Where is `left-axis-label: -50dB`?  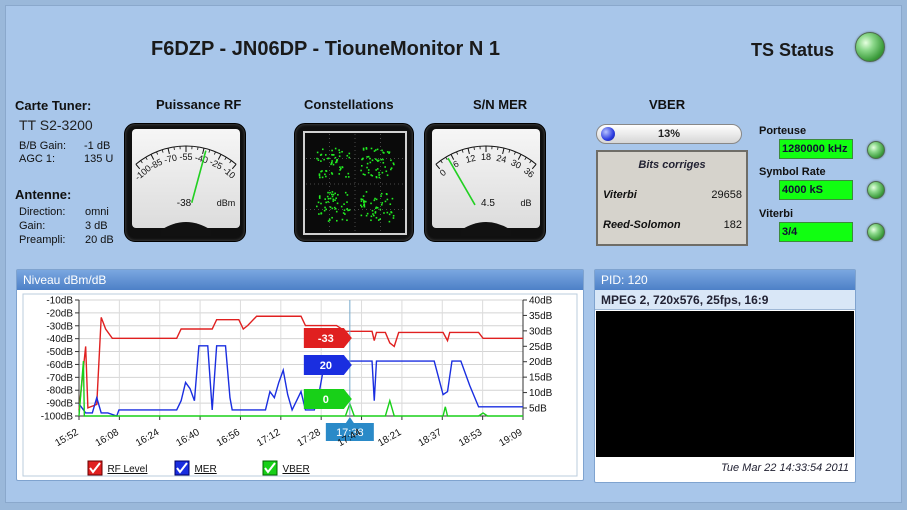 left-axis-label: -50dB is located at coordinates (59, 352).